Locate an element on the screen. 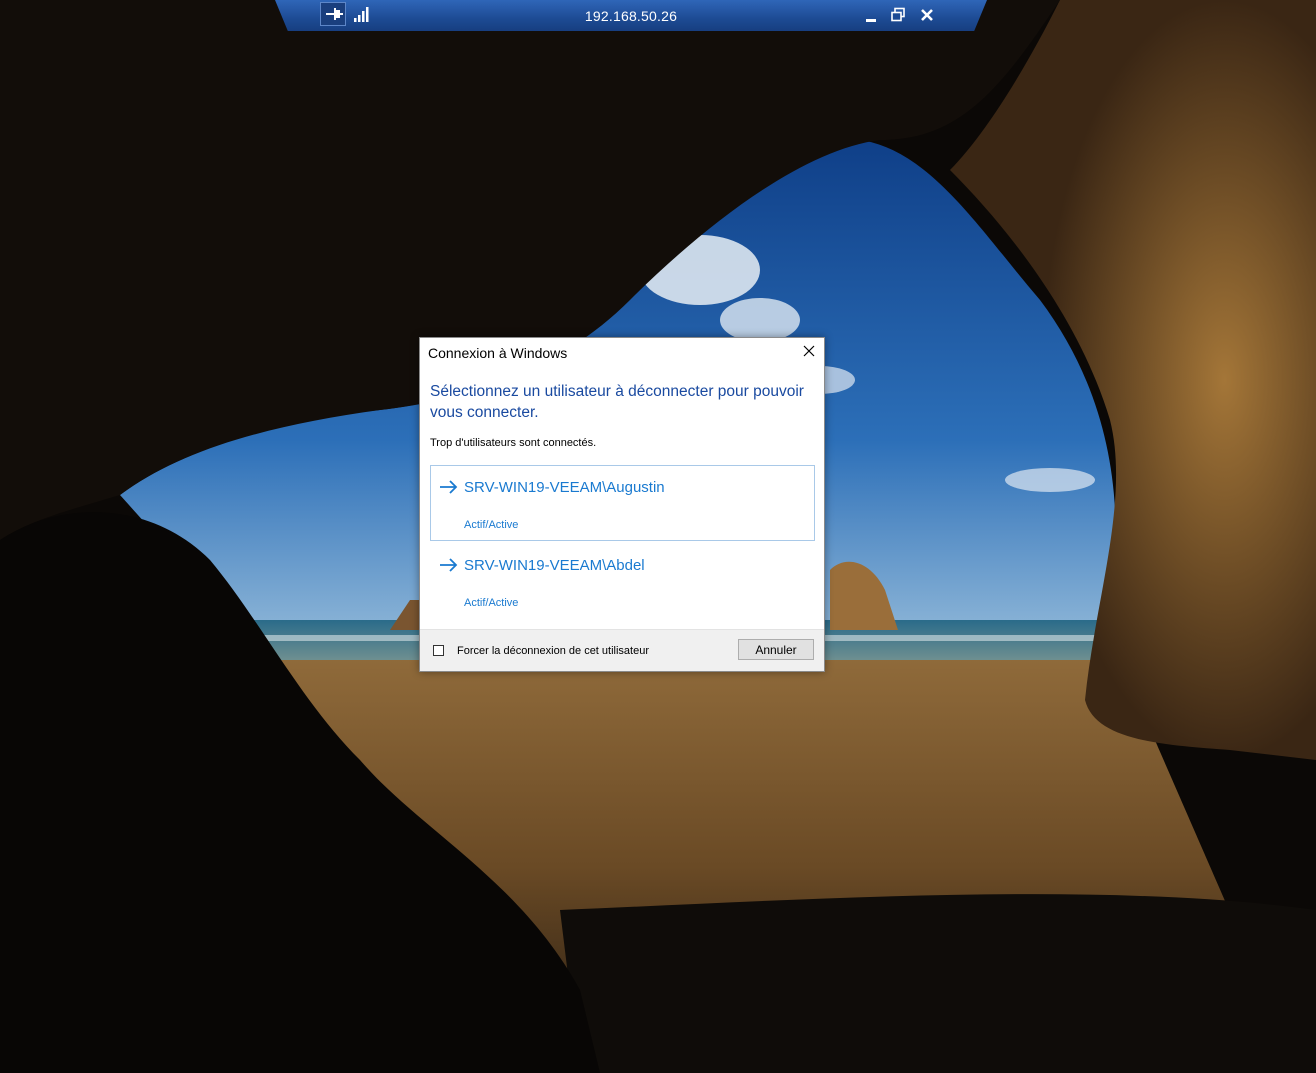 Image resolution: width=1316 pixels, height=1073 pixels. restore-icon is located at coordinates (898, 15).